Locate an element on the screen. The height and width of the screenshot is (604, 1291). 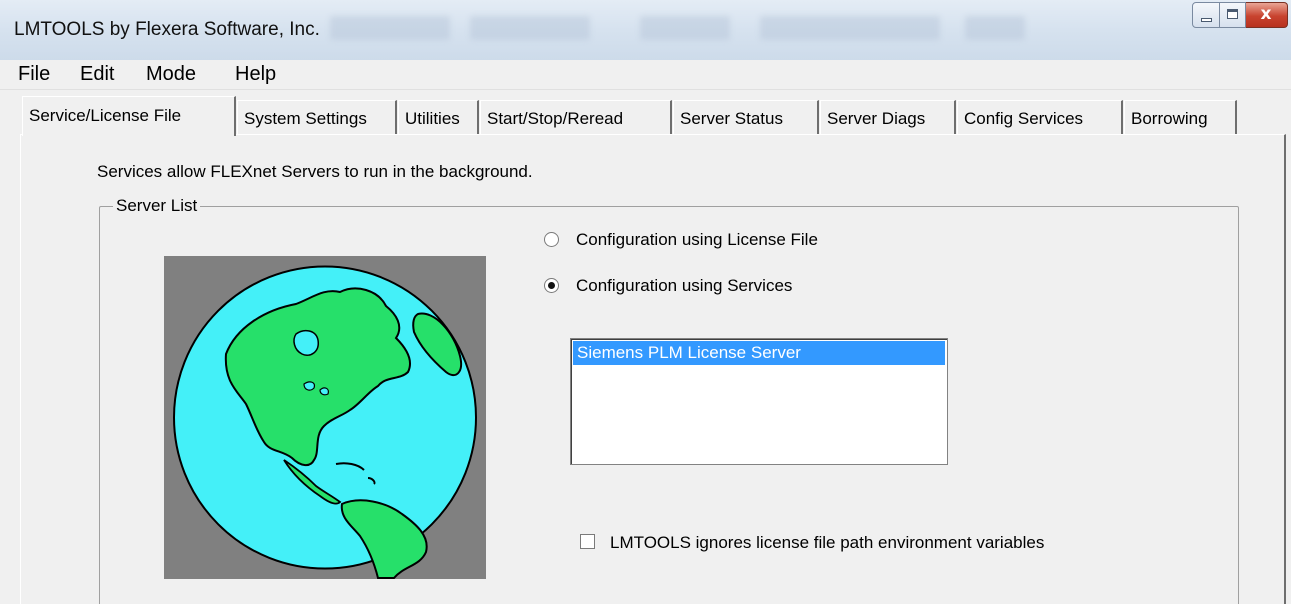
tab-config-services: Config Services is located at coordinates (1040, 117).